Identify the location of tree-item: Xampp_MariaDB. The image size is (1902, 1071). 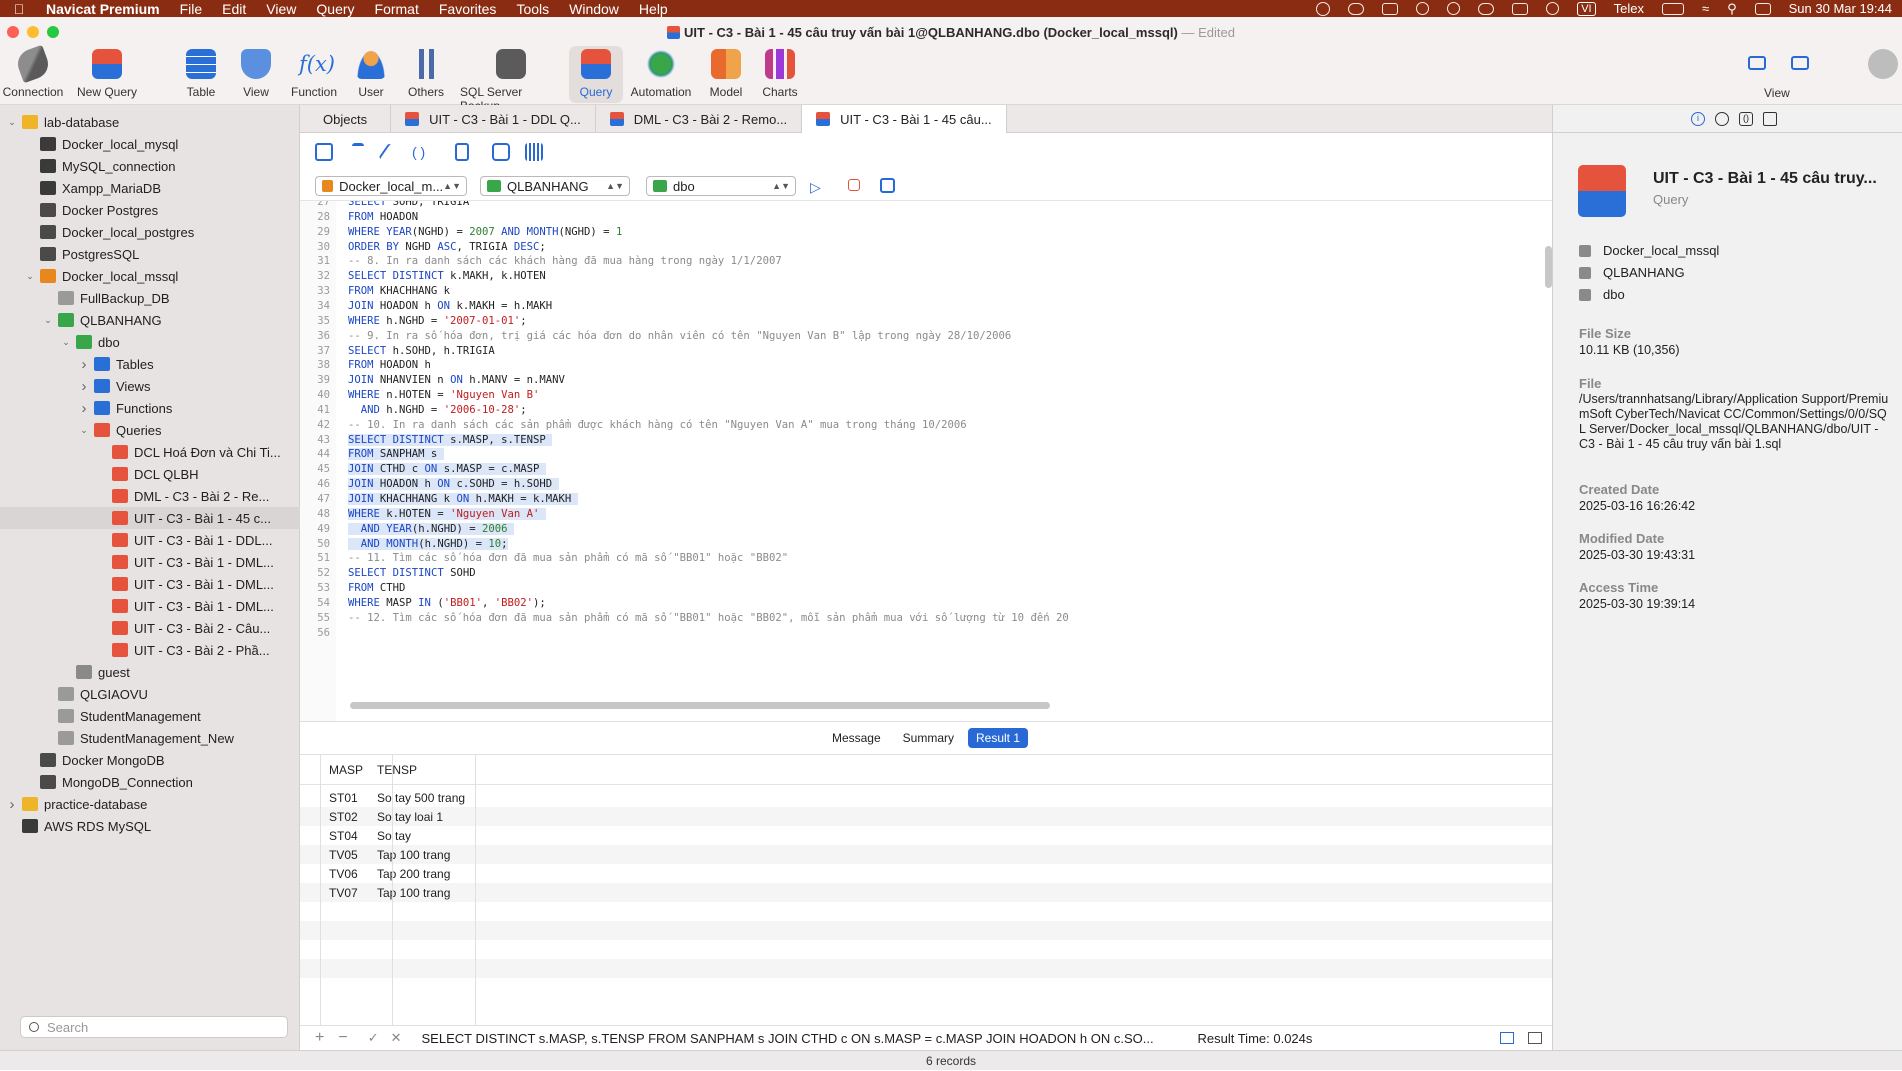
(150, 188).